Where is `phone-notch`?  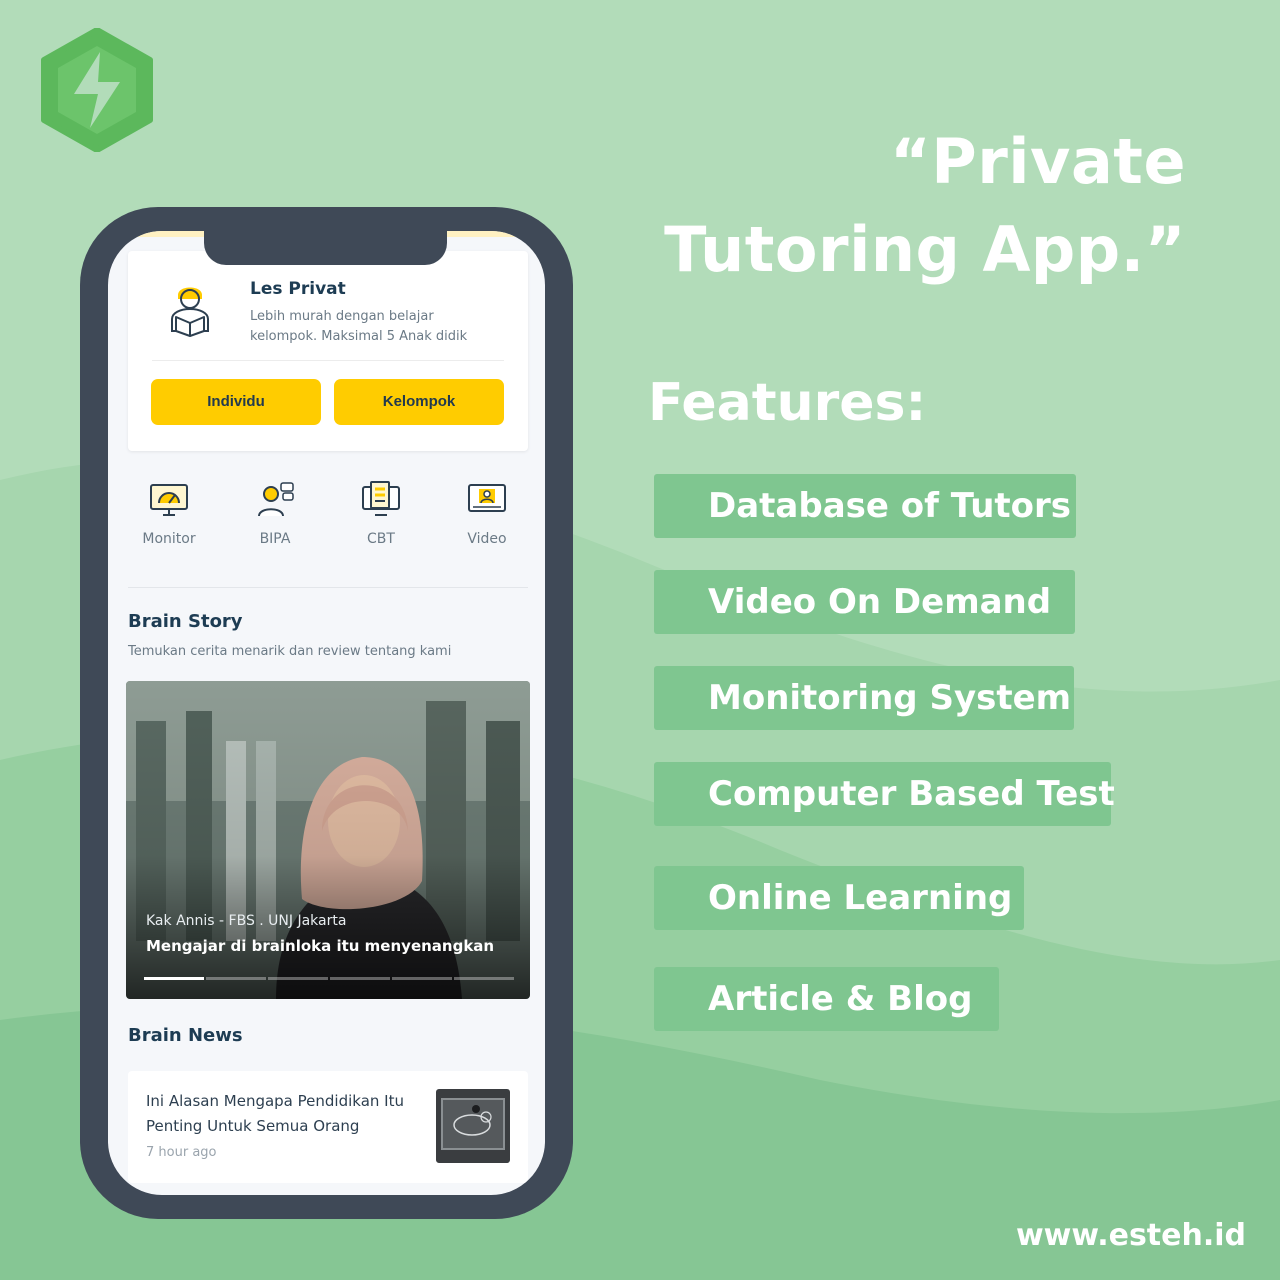
phone-notch is located at coordinates (325, 248).